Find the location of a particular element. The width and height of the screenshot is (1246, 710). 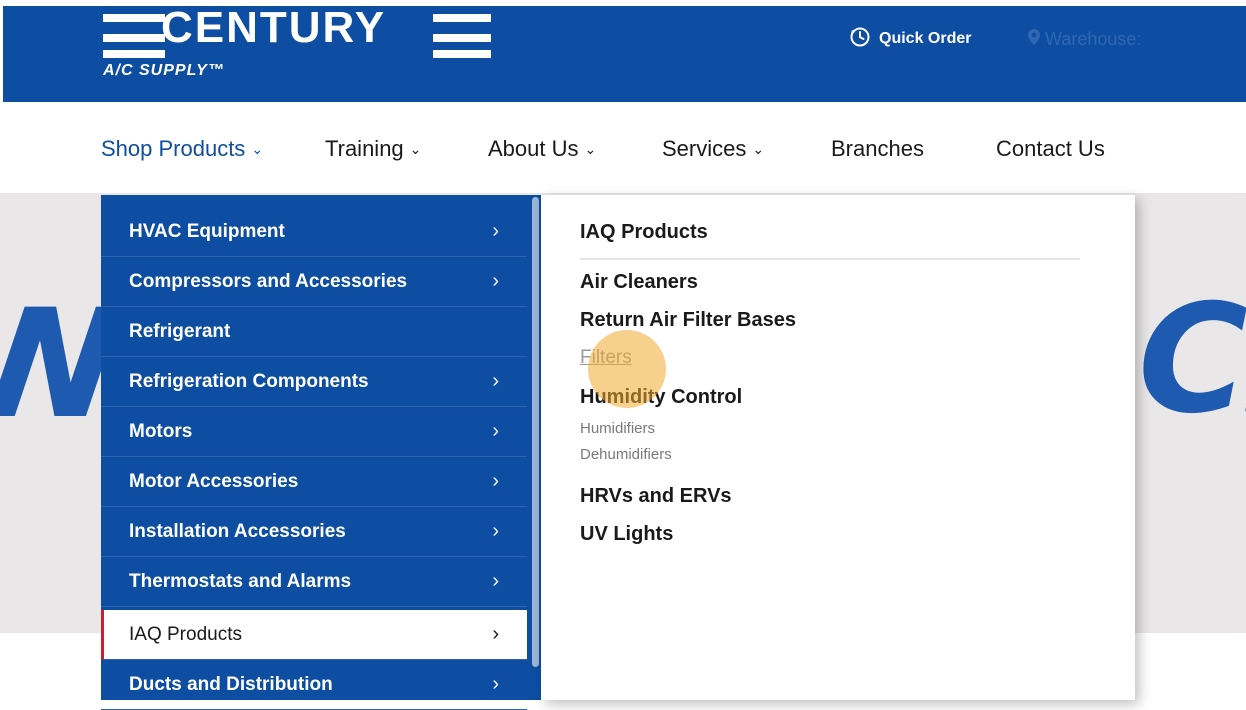

nav-training: Training ⌄ is located at coordinates (373, 149).